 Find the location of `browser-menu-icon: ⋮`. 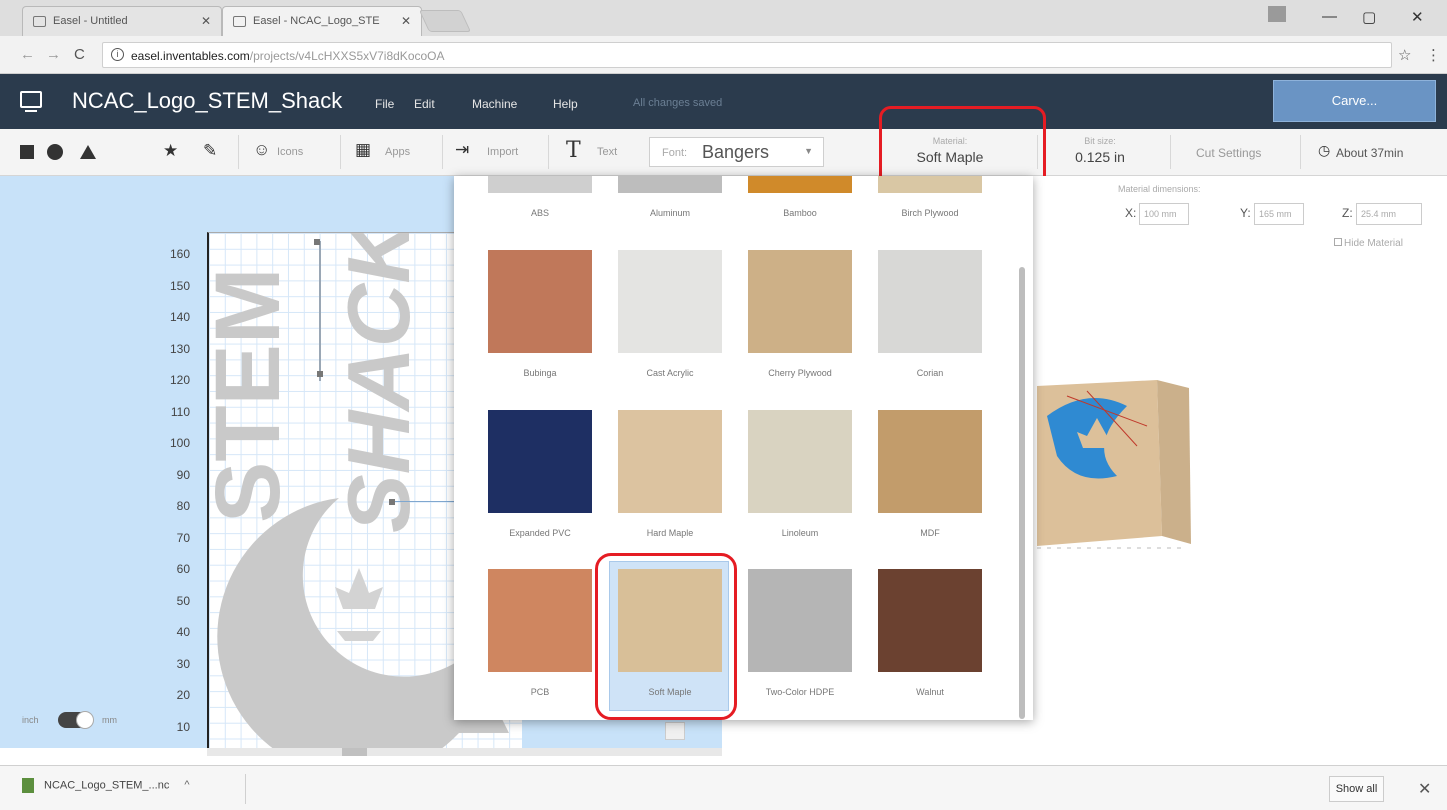

browser-menu-icon: ⋮ is located at coordinates (1433, 55).